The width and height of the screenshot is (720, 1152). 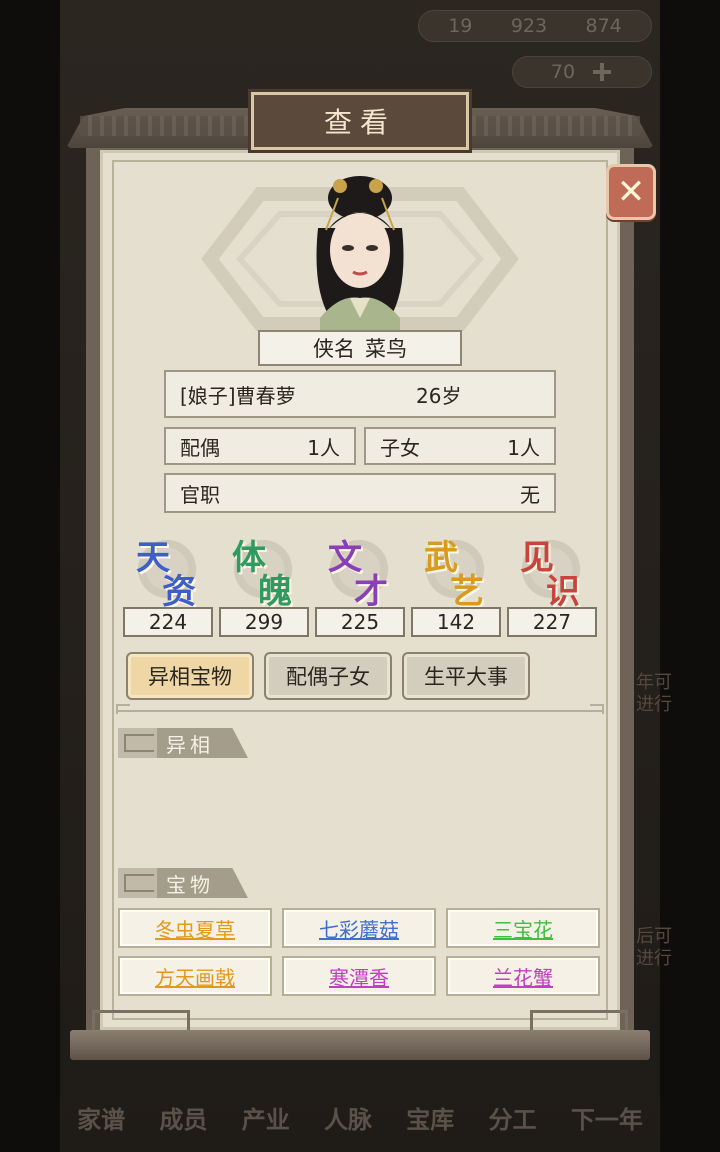 I want to click on treasure-item: 方天画戟, so click(x=195, y=976).